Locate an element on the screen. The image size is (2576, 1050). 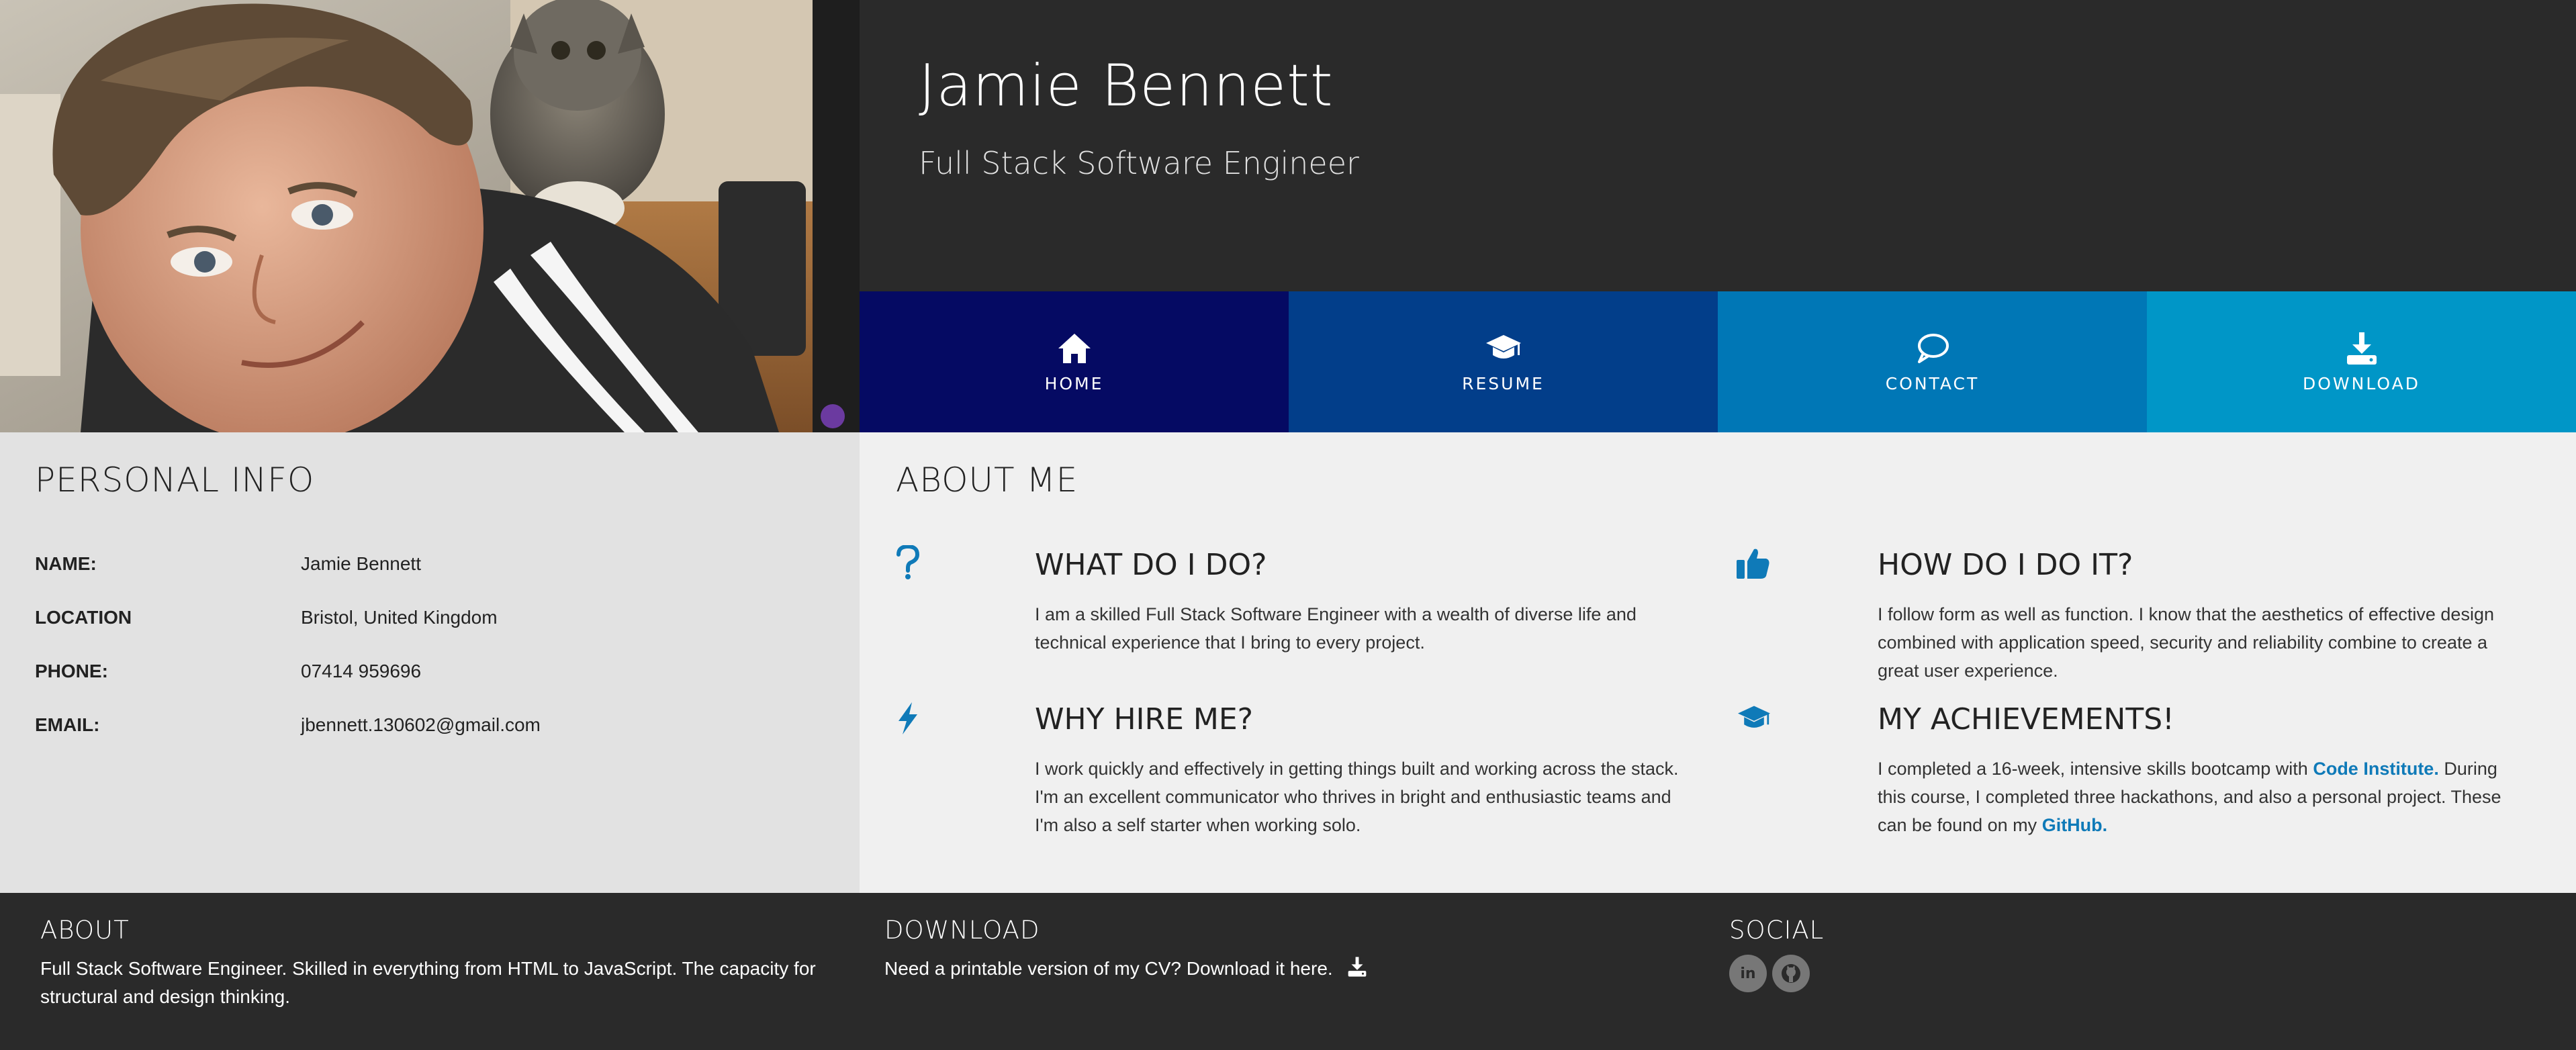
info-value: Bristol, United Kingdom is located at coordinates (399, 617).